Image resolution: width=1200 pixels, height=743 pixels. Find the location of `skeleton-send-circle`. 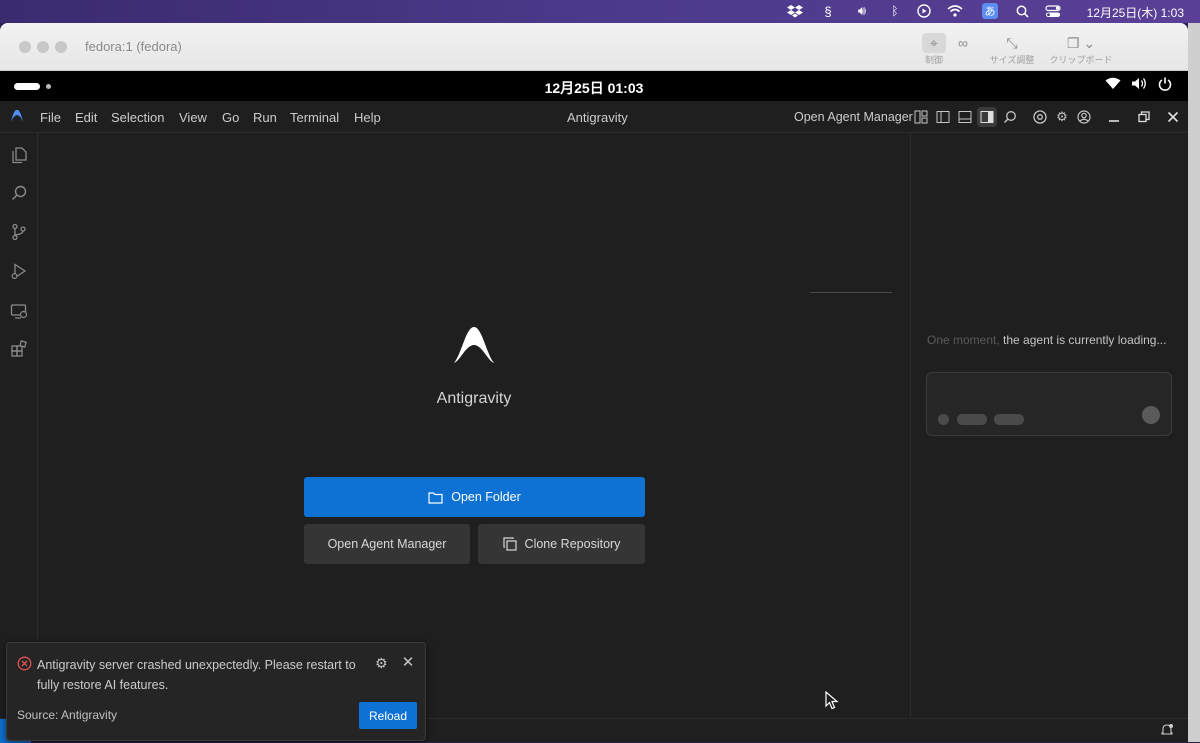

skeleton-send-circle is located at coordinates (1151, 415).